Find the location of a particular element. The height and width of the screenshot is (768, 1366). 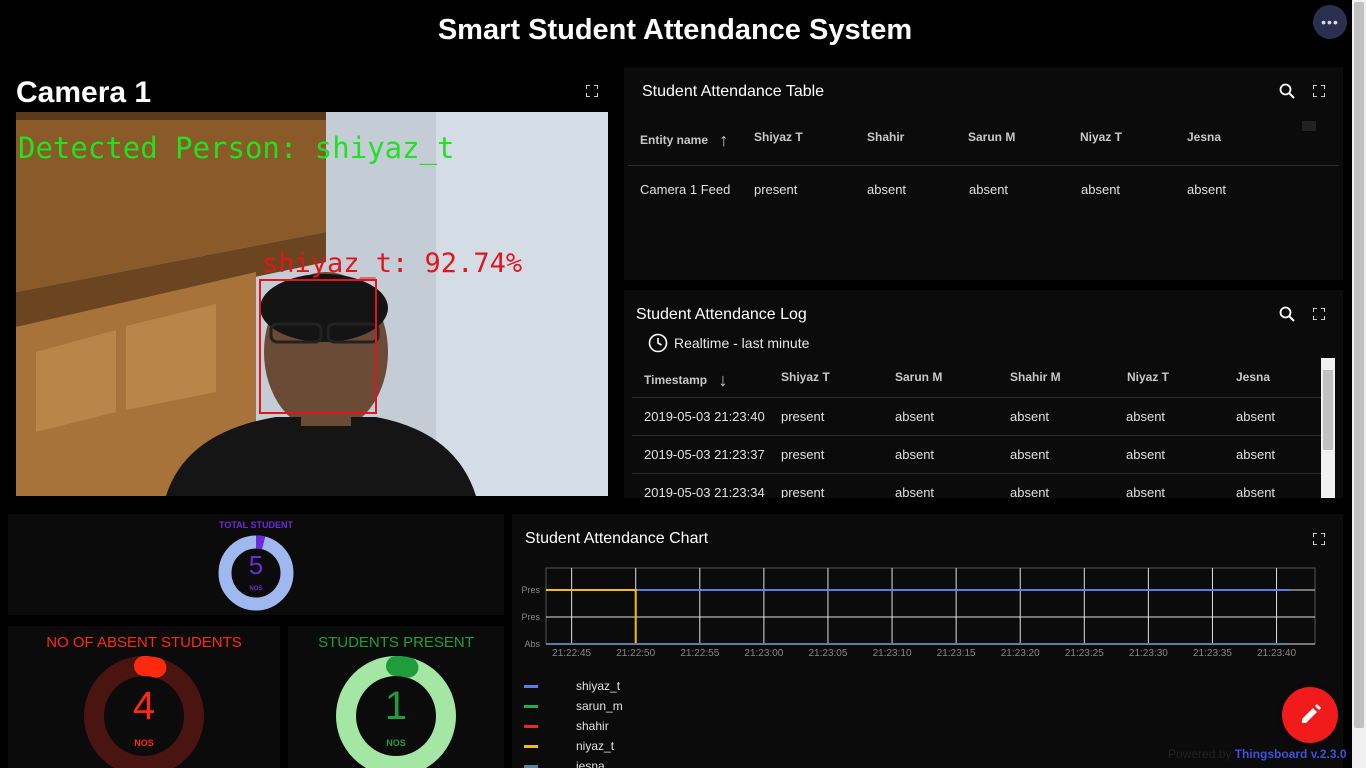

pencil-icon is located at coordinates (1311, 713).